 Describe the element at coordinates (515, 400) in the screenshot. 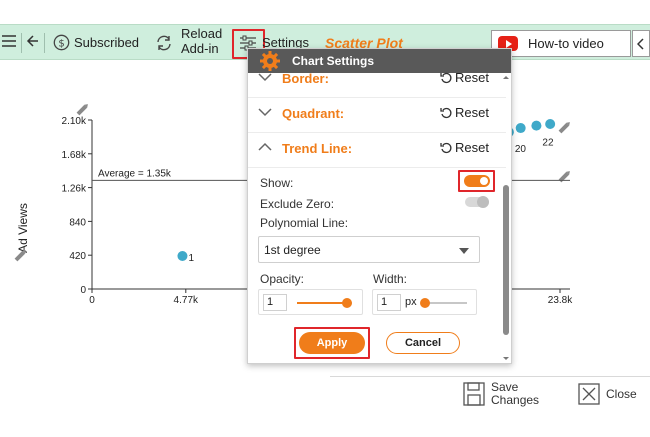

I see `save-label-line2: Changes` at that location.